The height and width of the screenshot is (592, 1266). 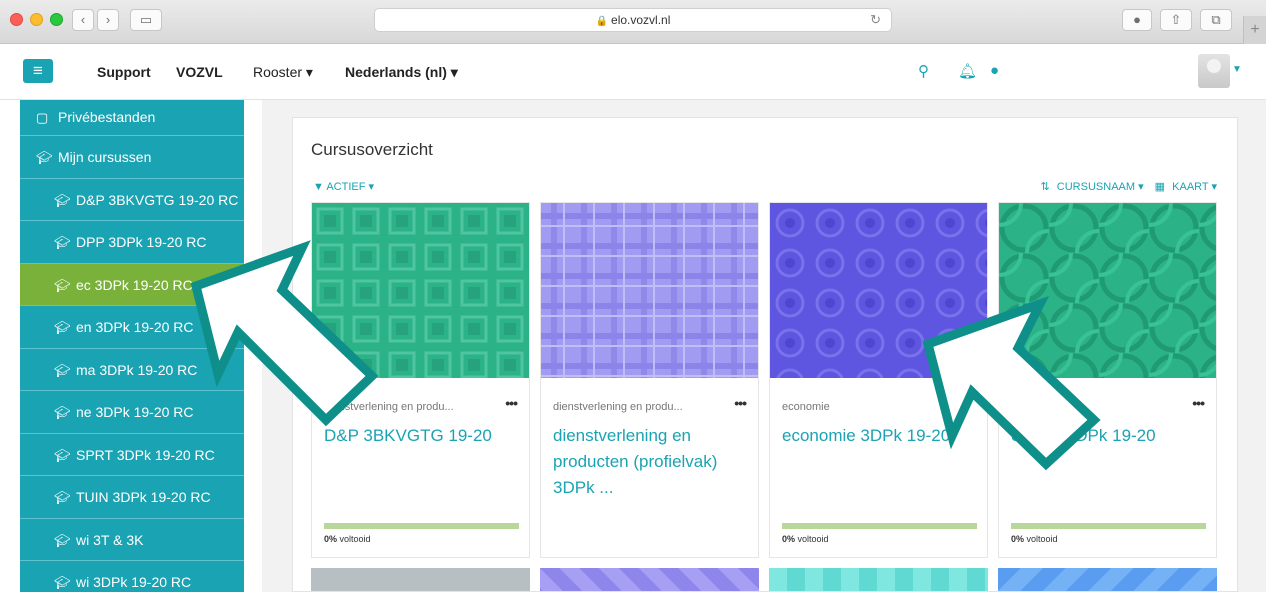 What do you see at coordinates (994, 70) in the screenshot?
I see `messages-icon: ●` at bounding box center [994, 70].